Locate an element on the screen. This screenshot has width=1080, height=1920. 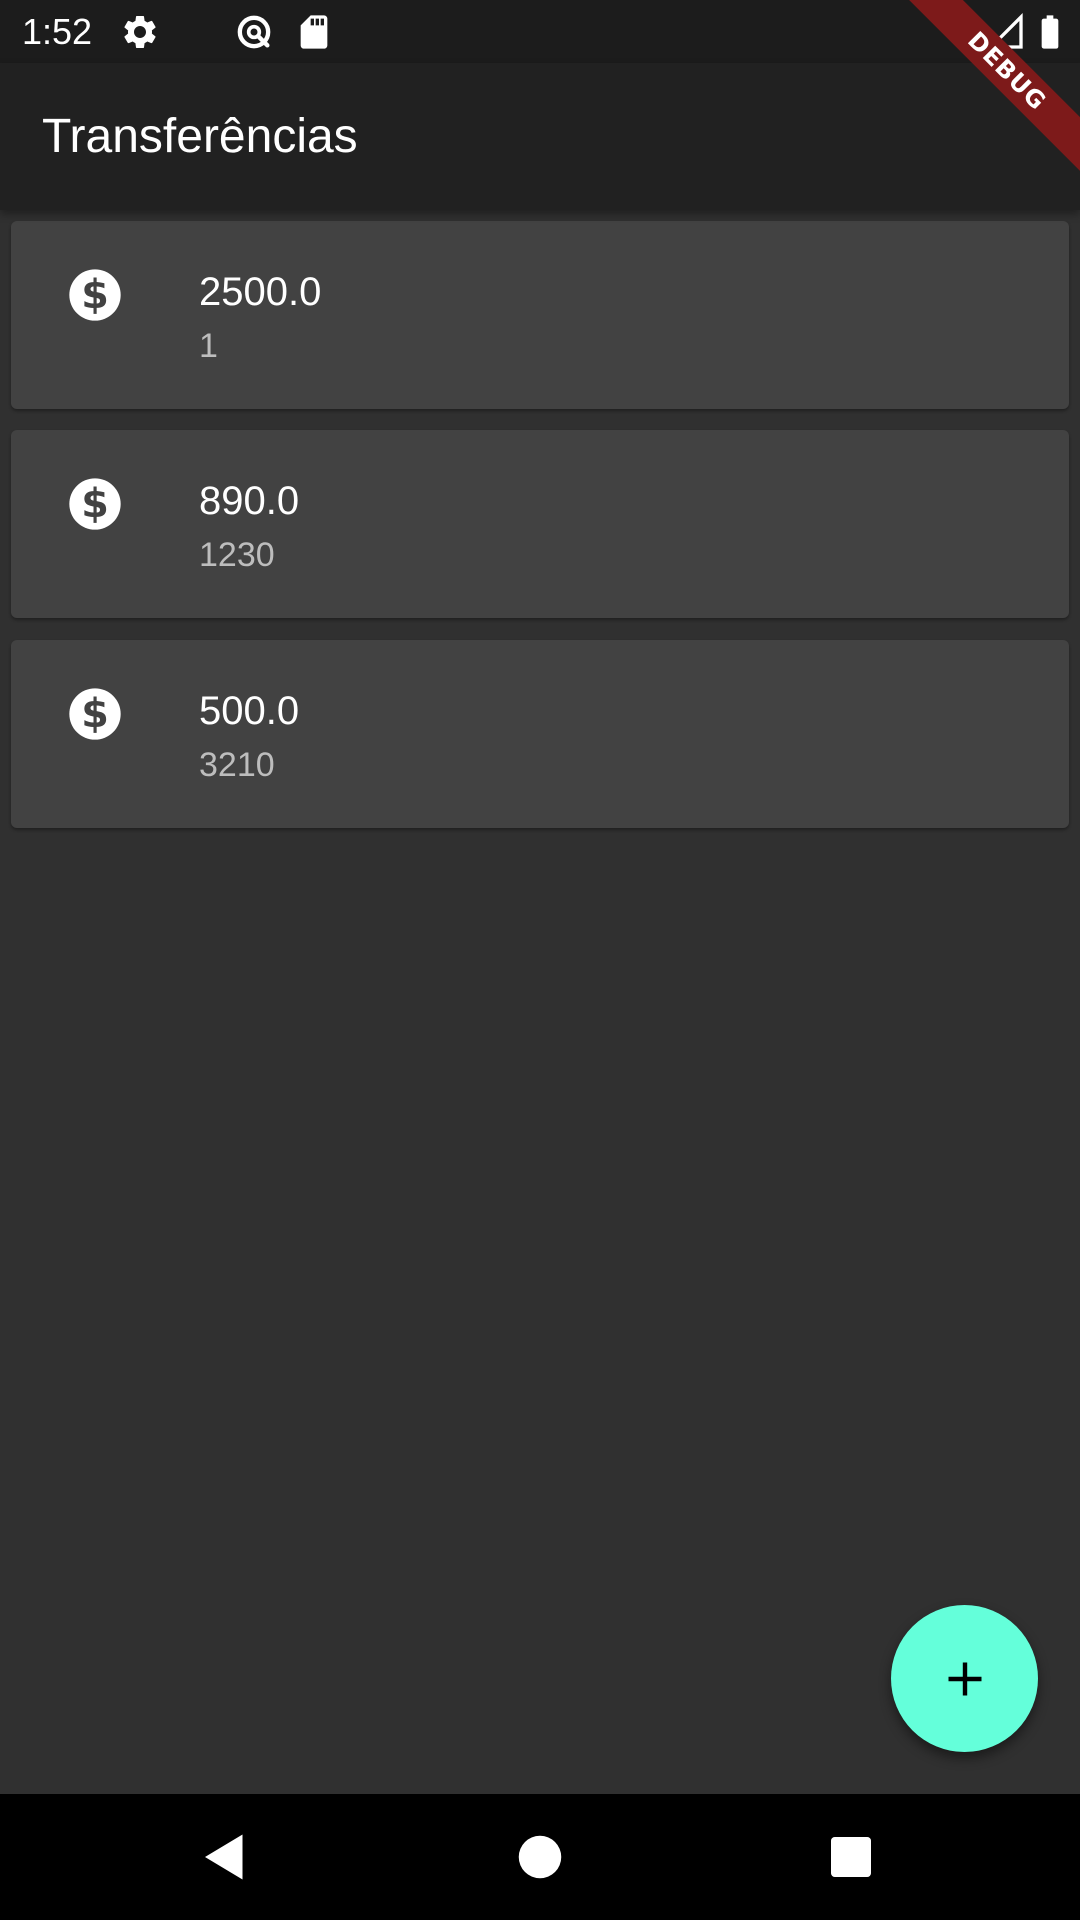
navigation-bar is located at coordinates (540, 1857).